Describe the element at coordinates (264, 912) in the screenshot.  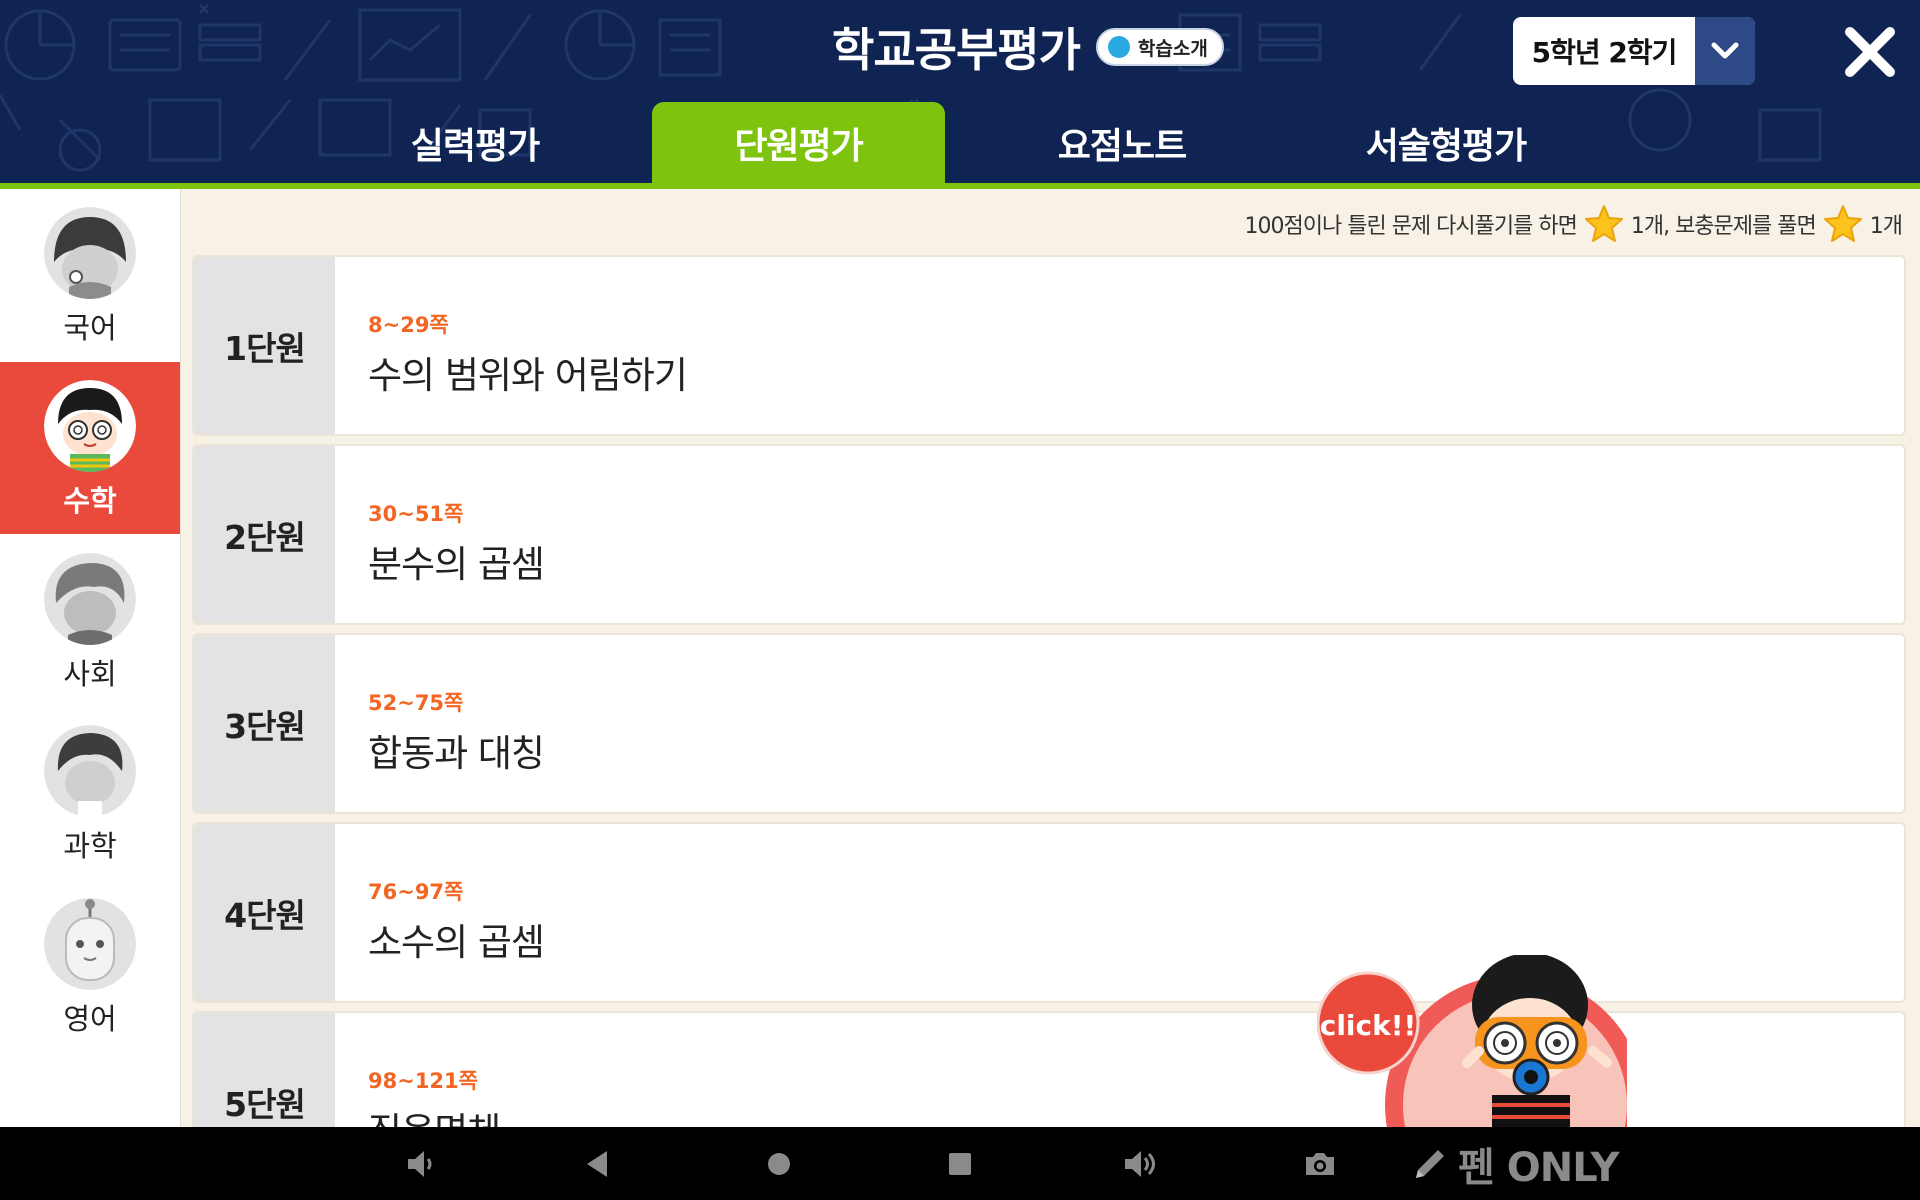
I see `unit-number: 4단원` at that location.